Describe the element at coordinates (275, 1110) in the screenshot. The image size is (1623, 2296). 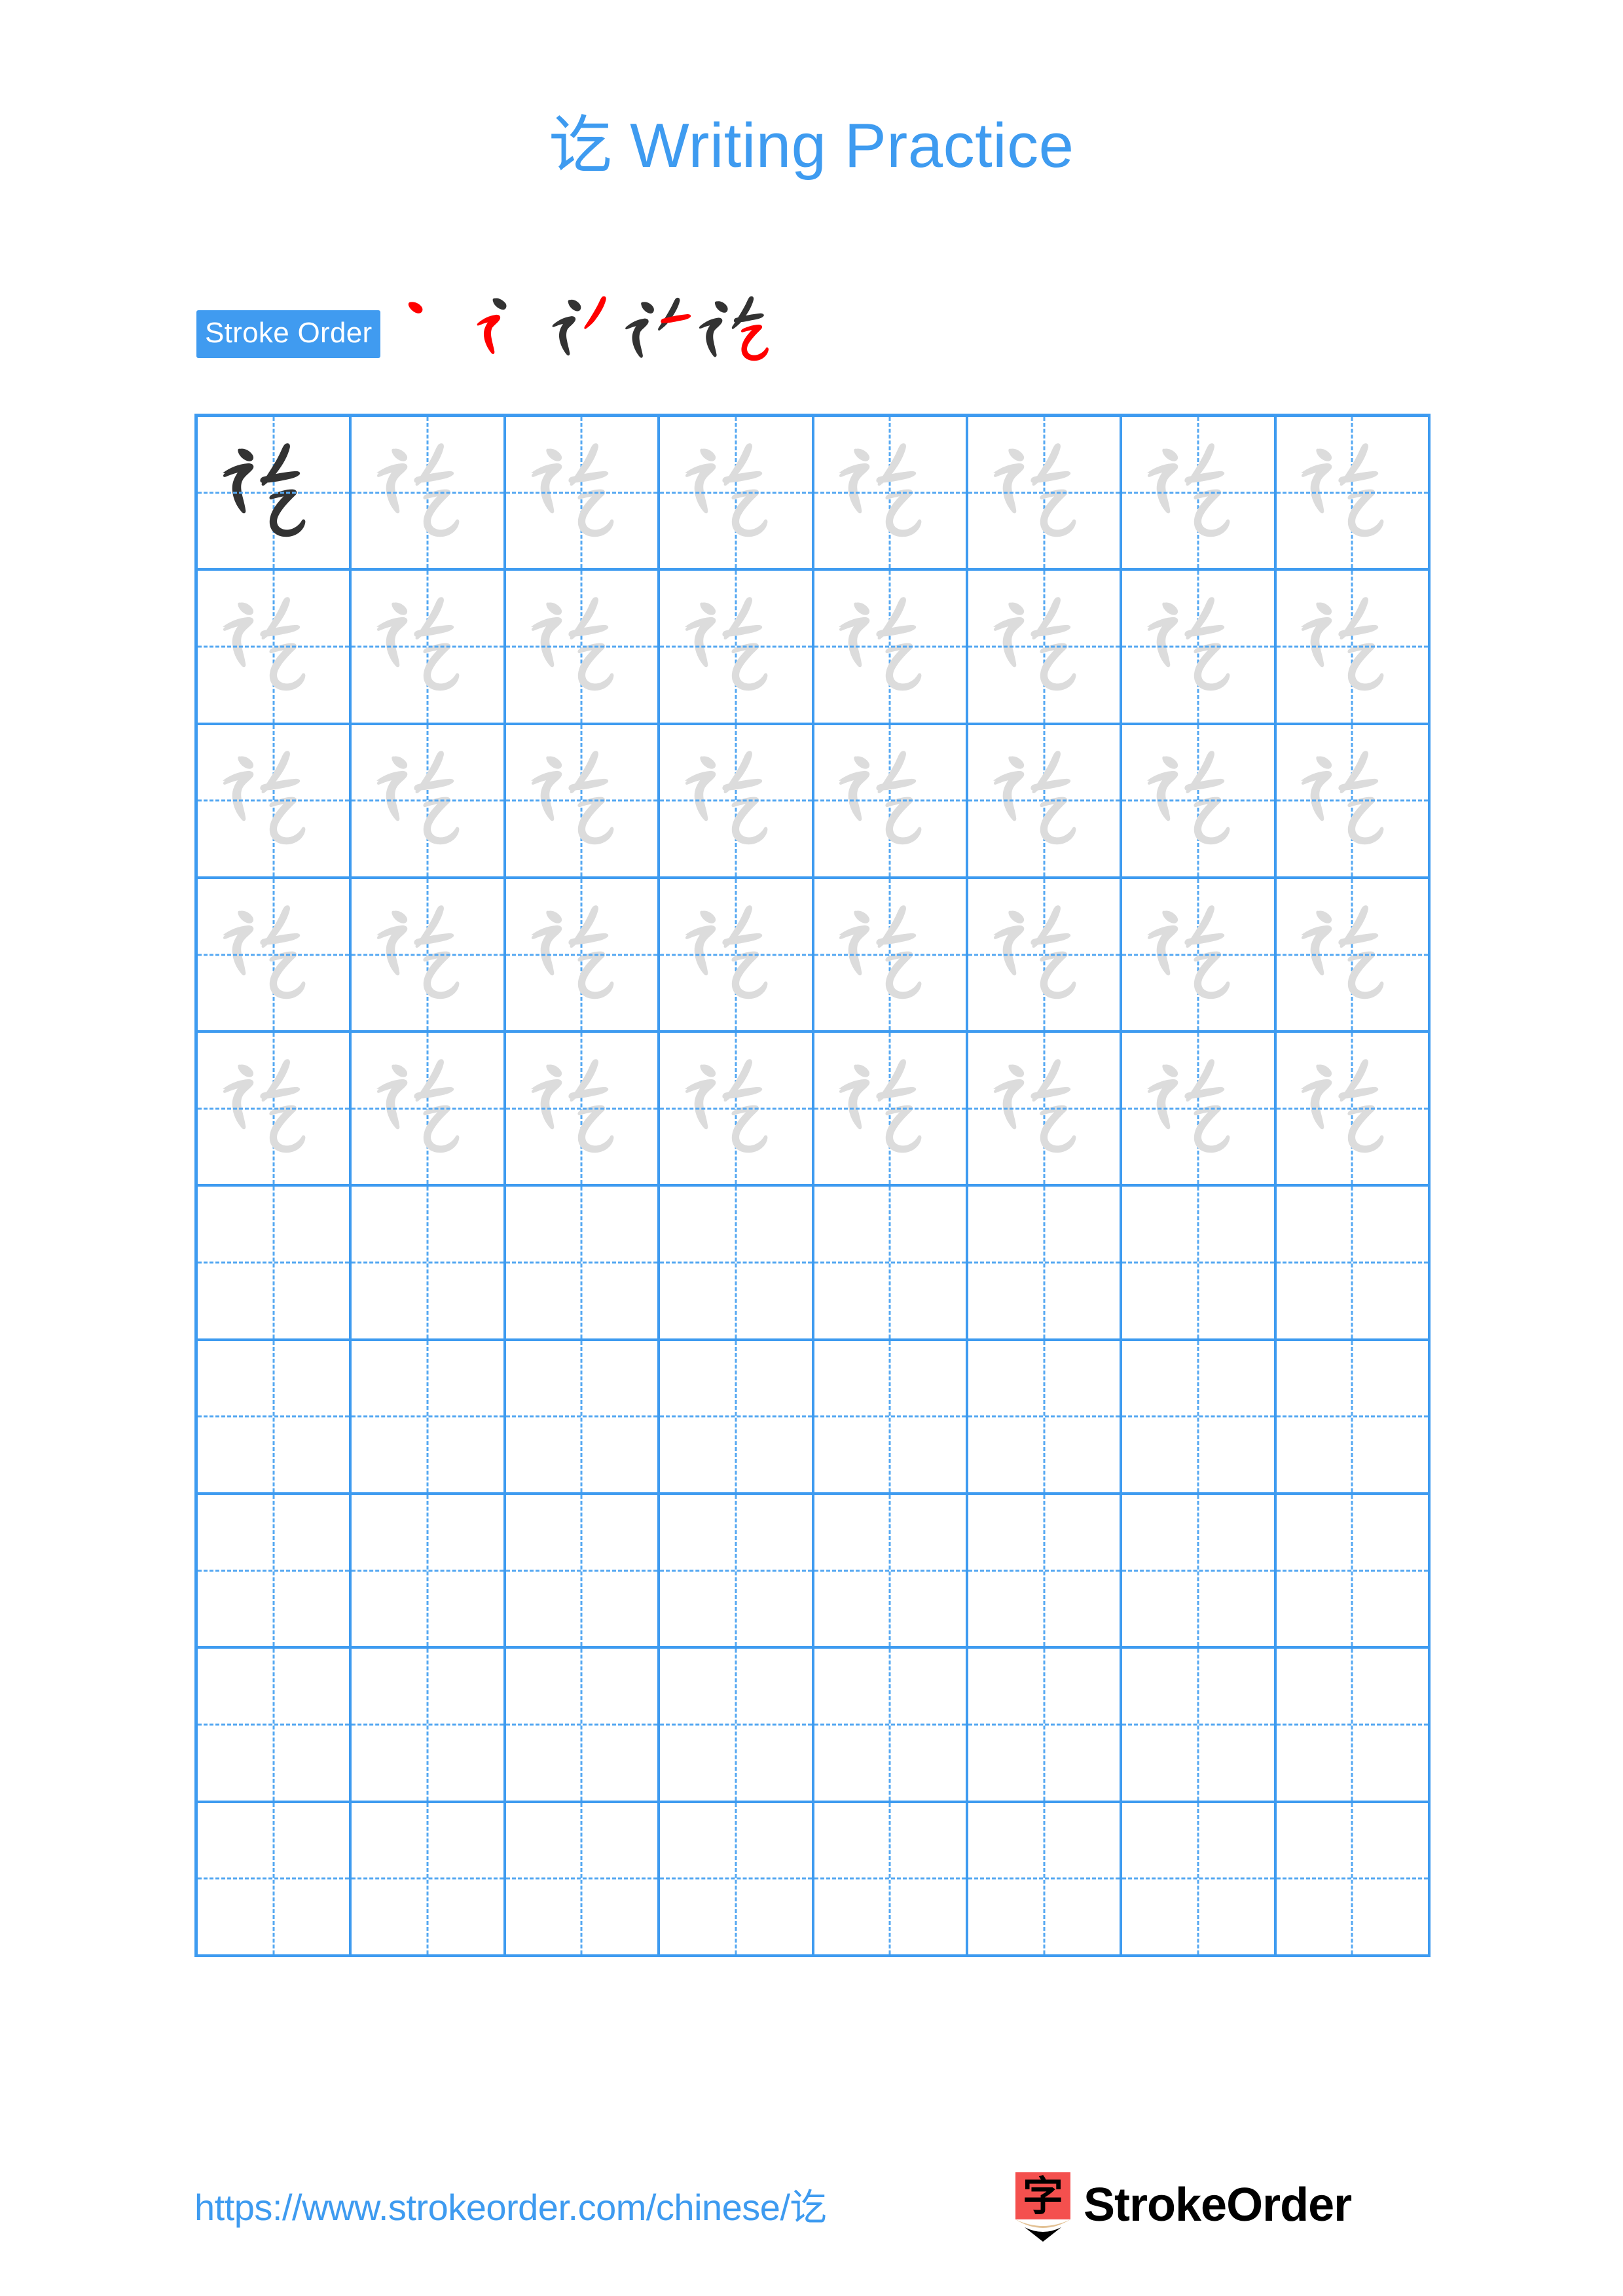
I see `practice-cell-r5-c1` at that location.